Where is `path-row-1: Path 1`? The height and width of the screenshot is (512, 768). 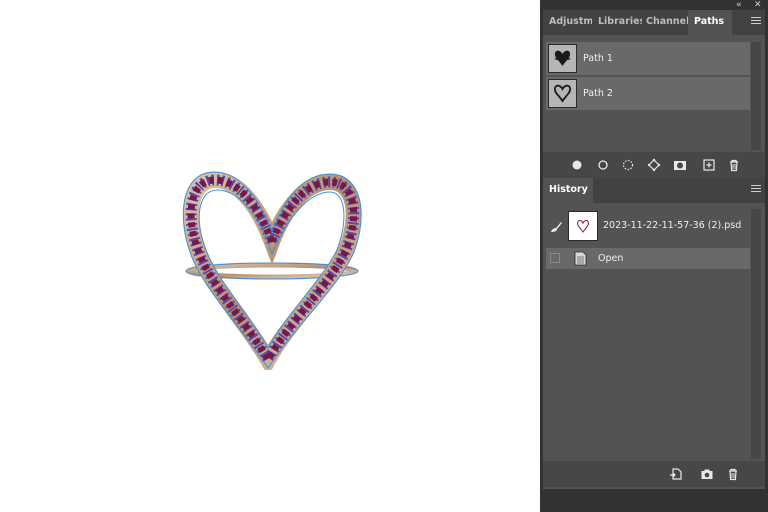
path-row-1: Path 1 is located at coordinates (648, 58).